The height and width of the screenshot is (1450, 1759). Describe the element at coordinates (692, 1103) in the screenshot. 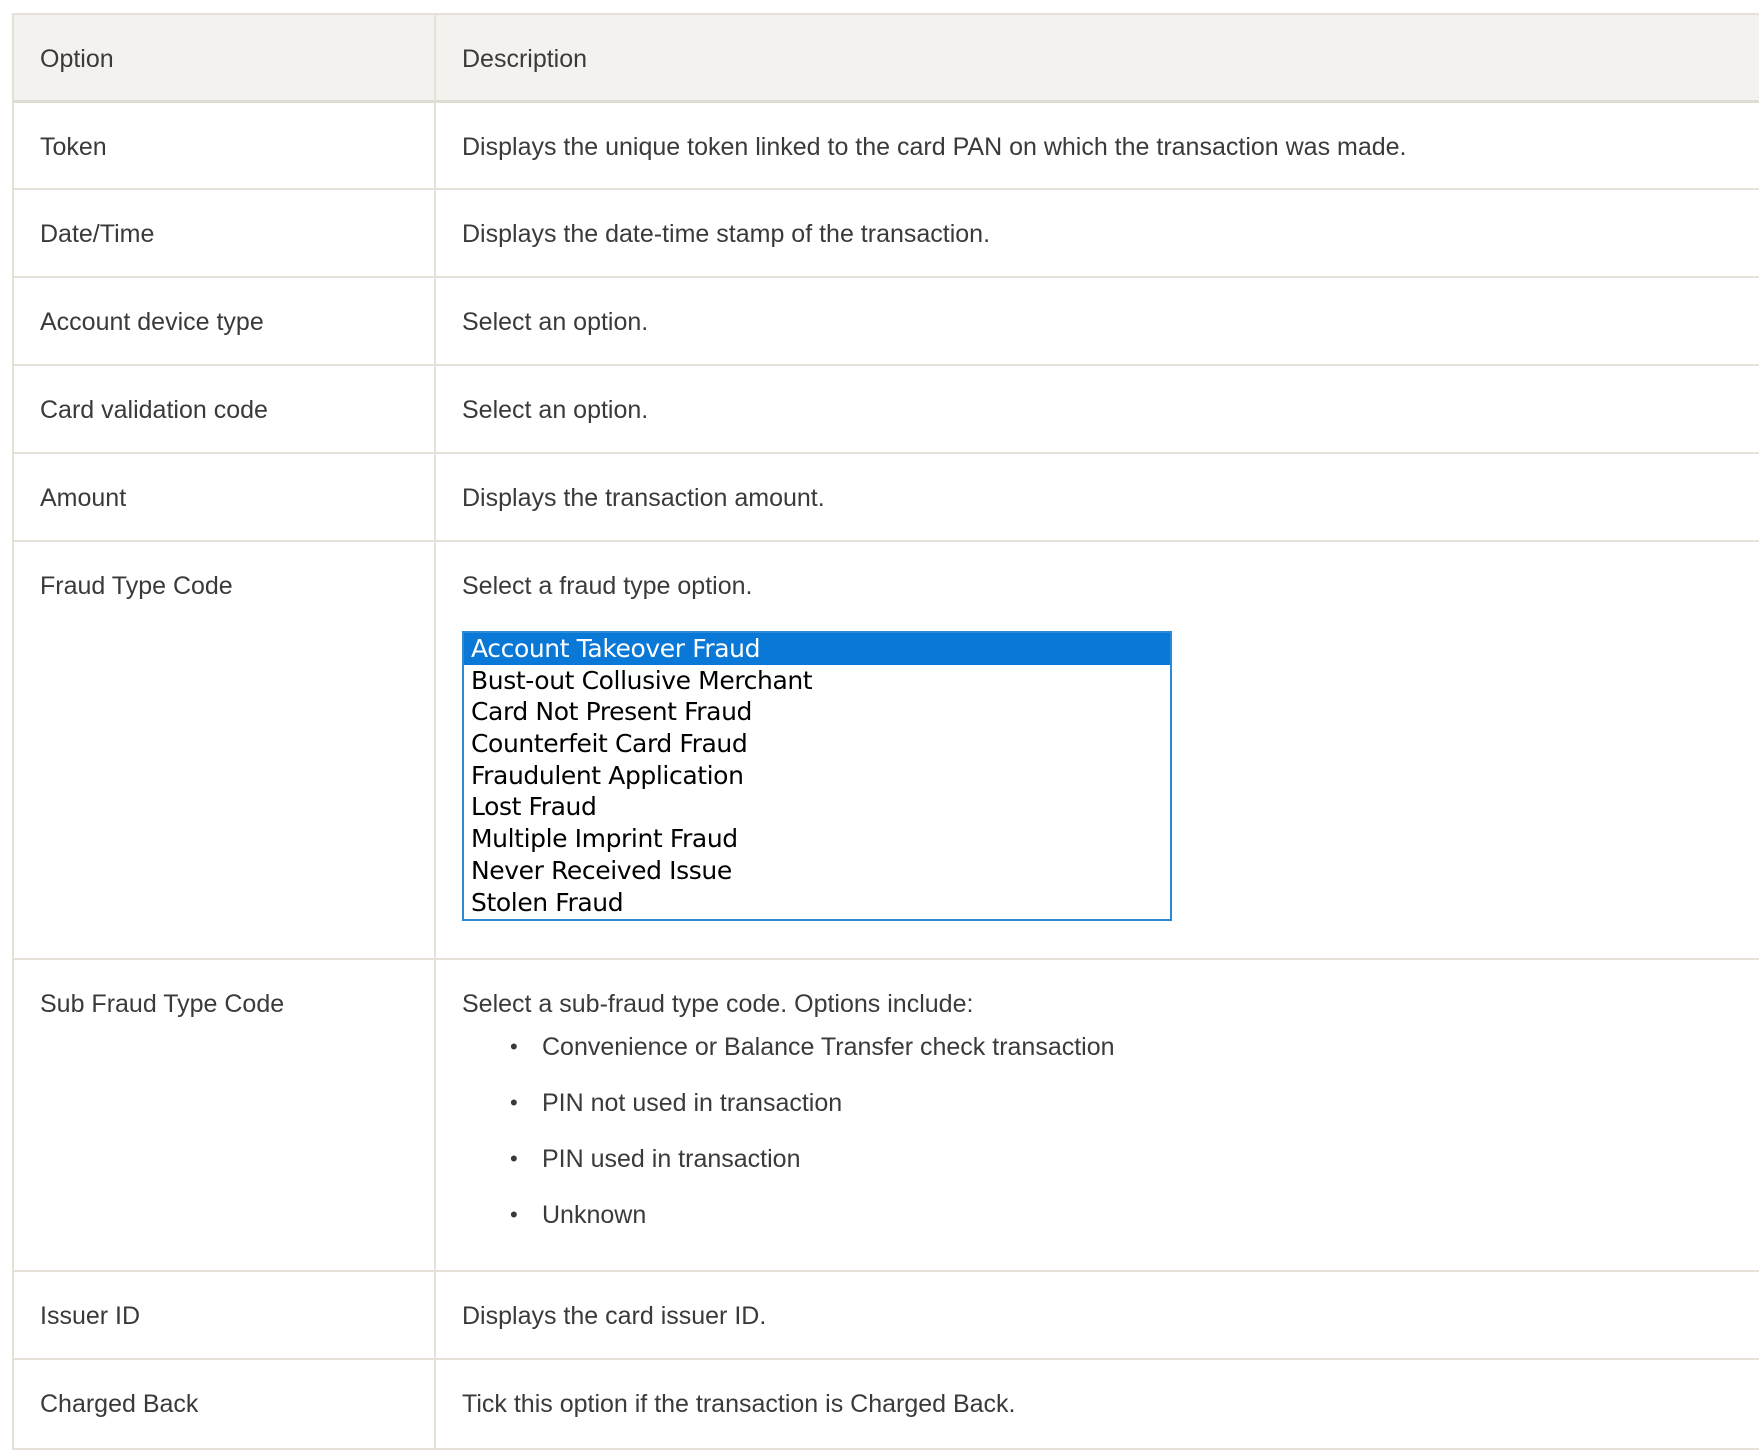

I see `list-item-text: PIN not used in transaction` at that location.